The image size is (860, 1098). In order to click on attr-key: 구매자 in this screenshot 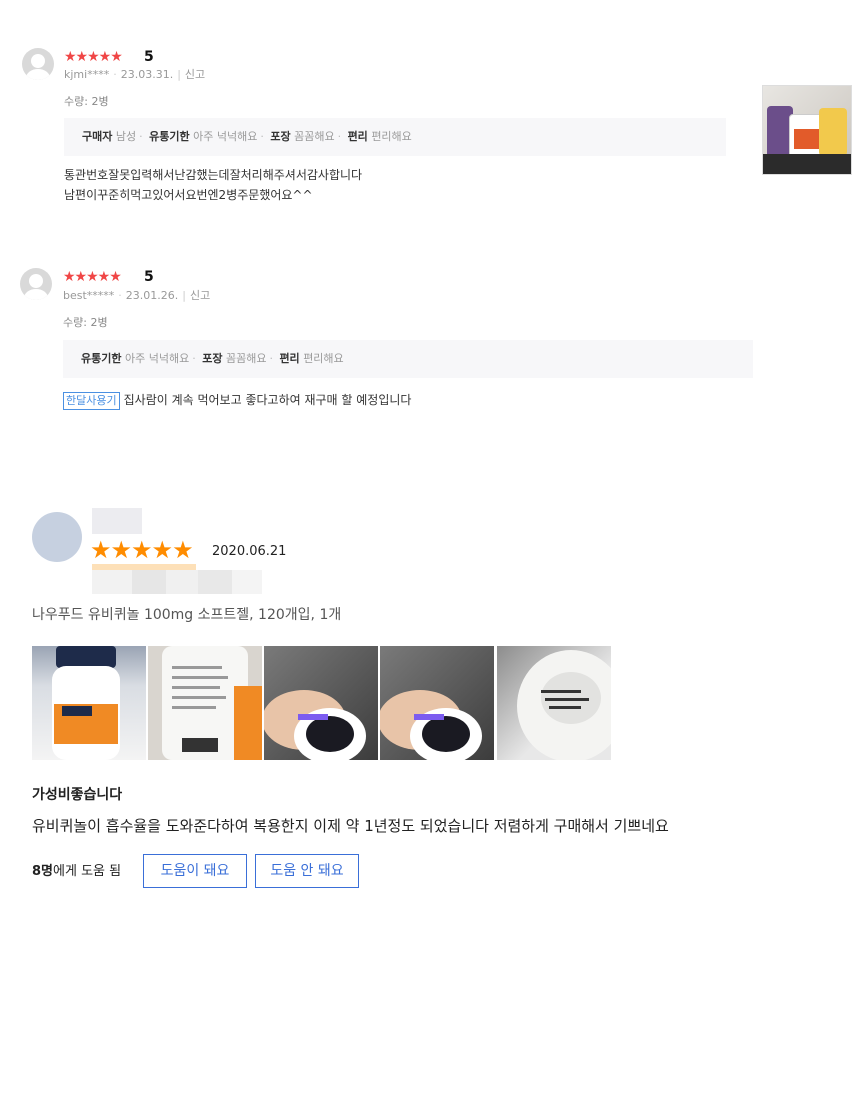, I will do `click(97, 136)`.